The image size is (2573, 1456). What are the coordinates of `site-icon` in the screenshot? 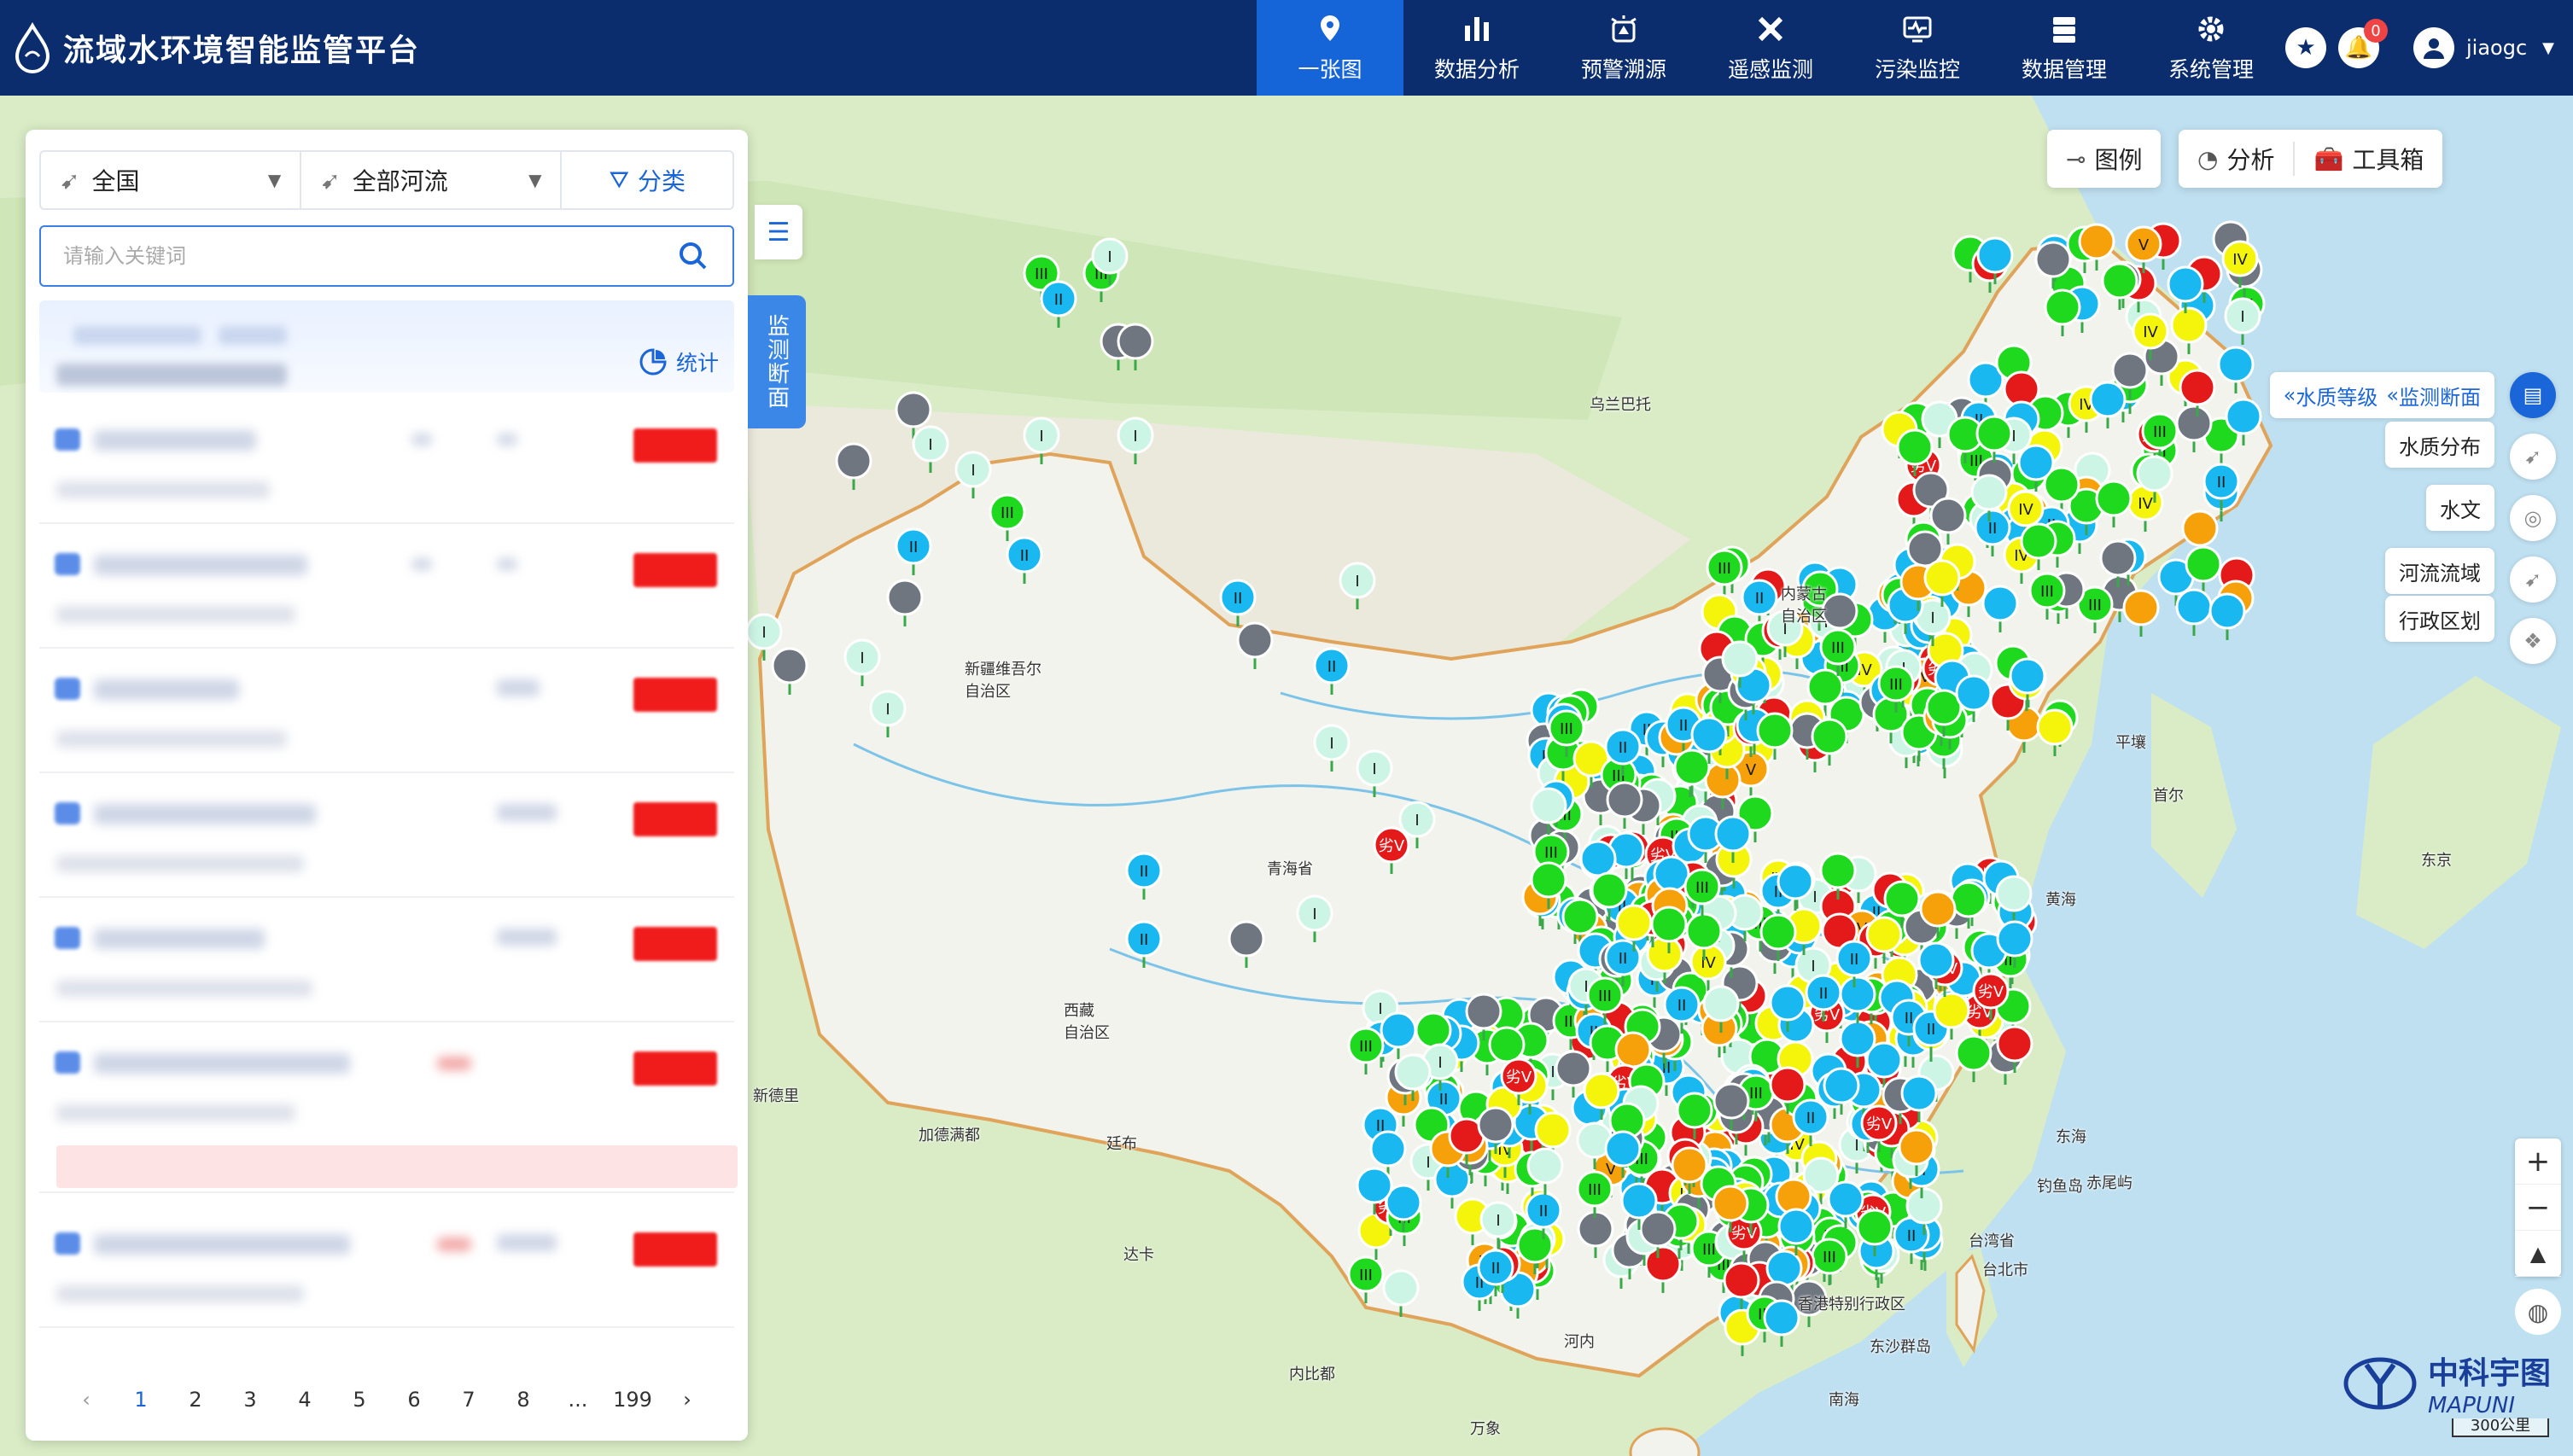 It's located at (67, 564).